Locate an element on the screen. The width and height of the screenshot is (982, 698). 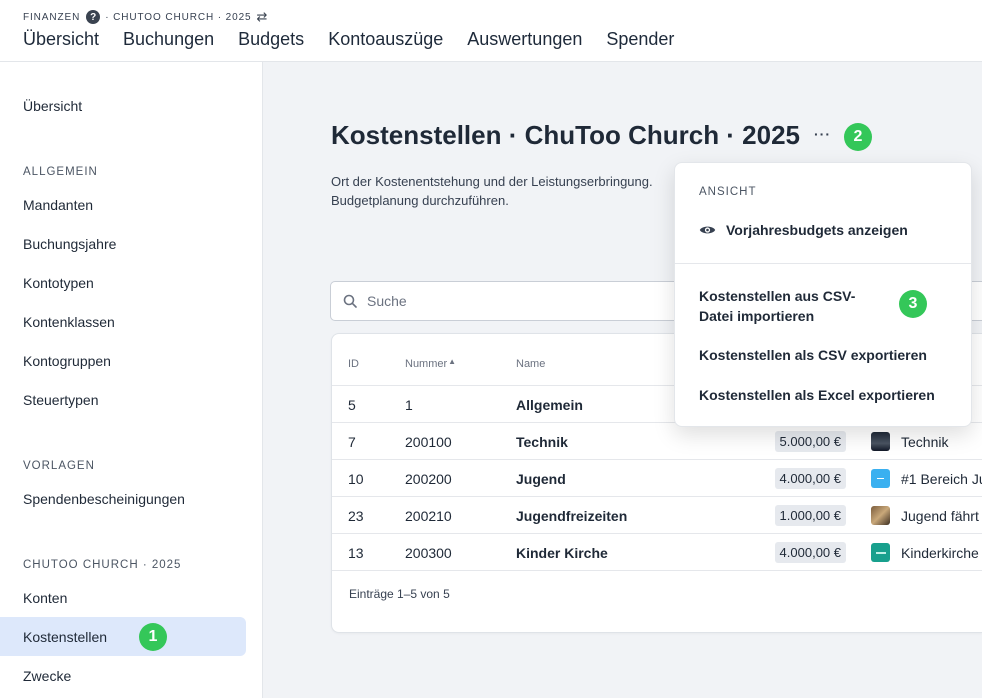
cell-name: Jugend is located at coordinates (541, 479).